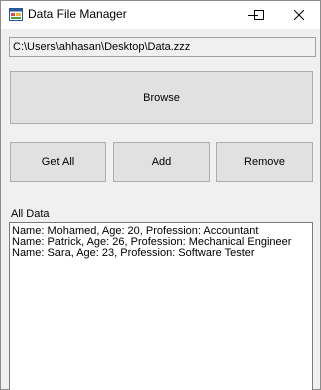 Image resolution: width=321 pixels, height=390 pixels. Describe the element at coordinates (160, 15) in the screenshot. I see `title-bar: Data File Manager` at that location.